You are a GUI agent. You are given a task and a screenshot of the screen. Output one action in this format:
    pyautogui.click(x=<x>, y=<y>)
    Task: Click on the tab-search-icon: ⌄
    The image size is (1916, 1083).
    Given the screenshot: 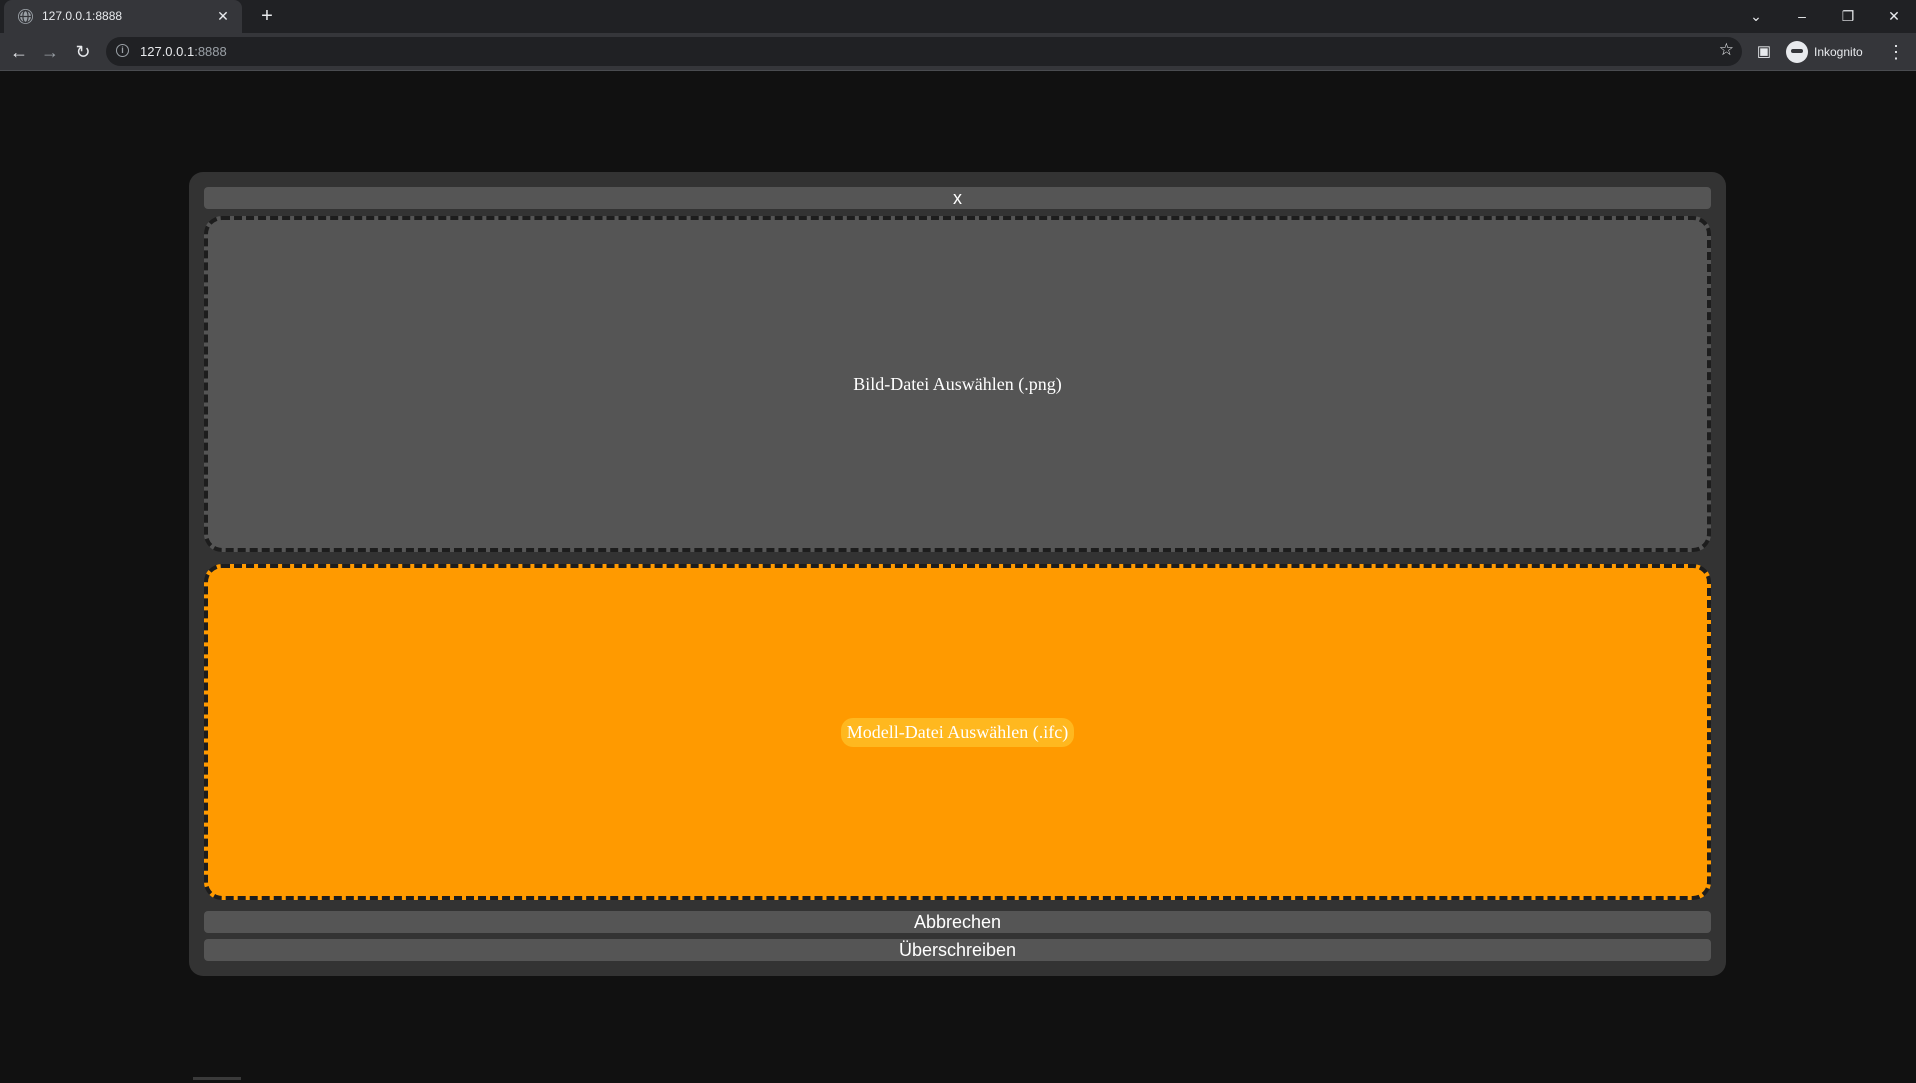 What is the action you would take?
    pyautogui.click(x=1756, y=16)
    